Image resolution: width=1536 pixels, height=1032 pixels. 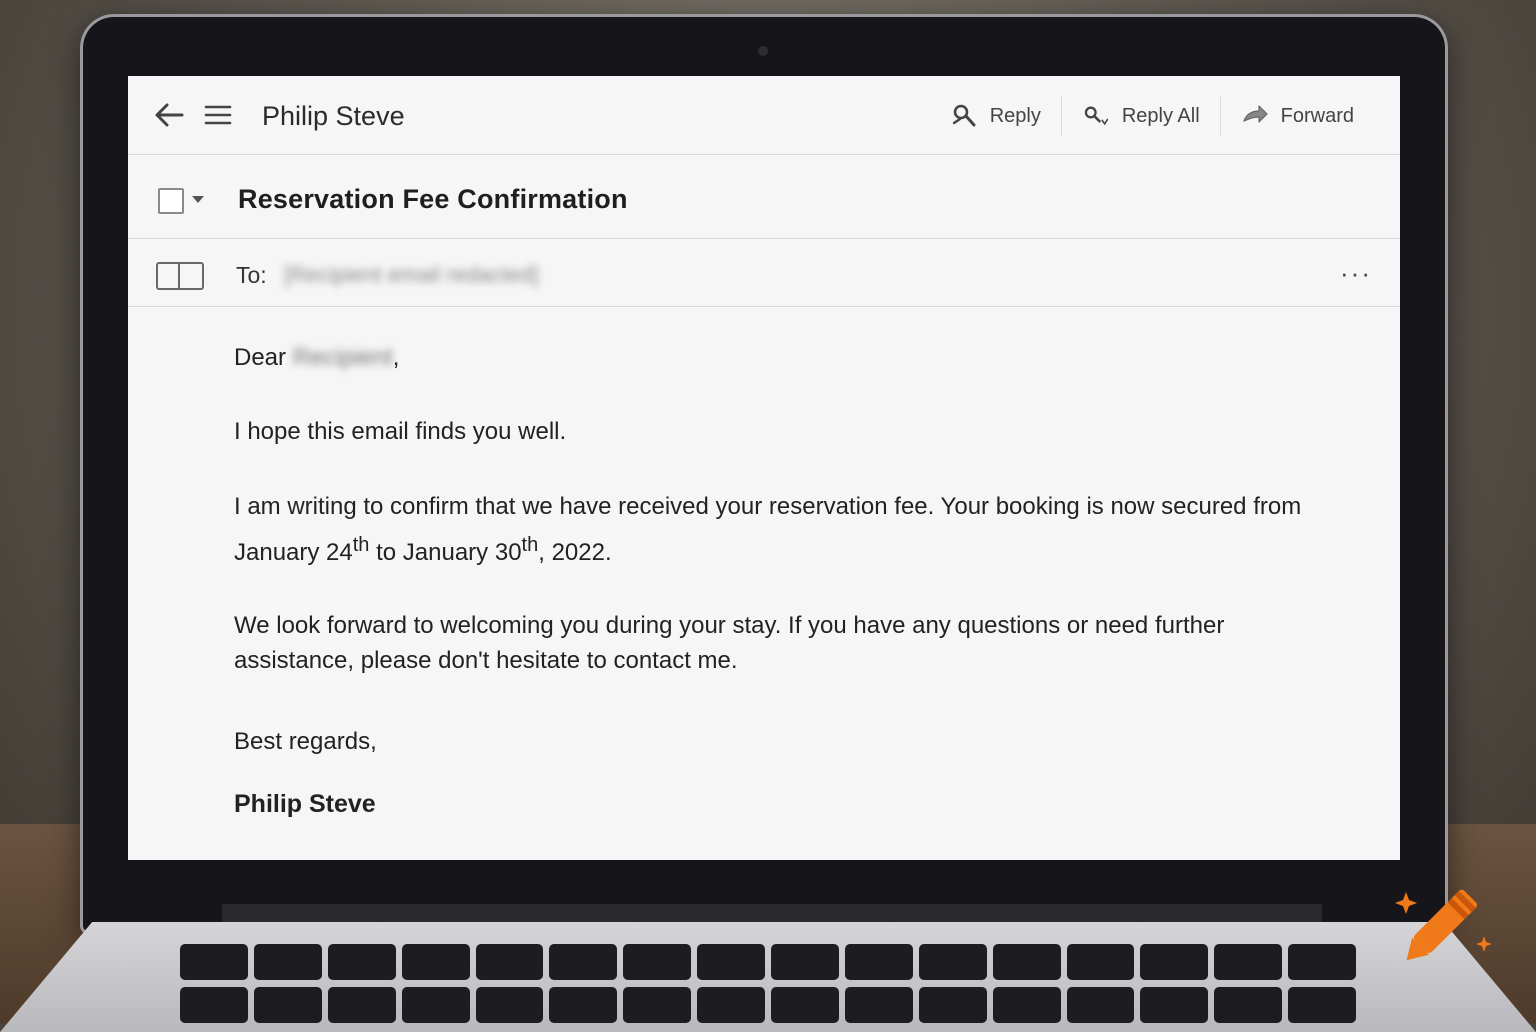 What do you see at coordinates (433, 199) in the screenshot?
I see `email-subject: Reservation Fee Confirmation` at bounding box center [433, 199].